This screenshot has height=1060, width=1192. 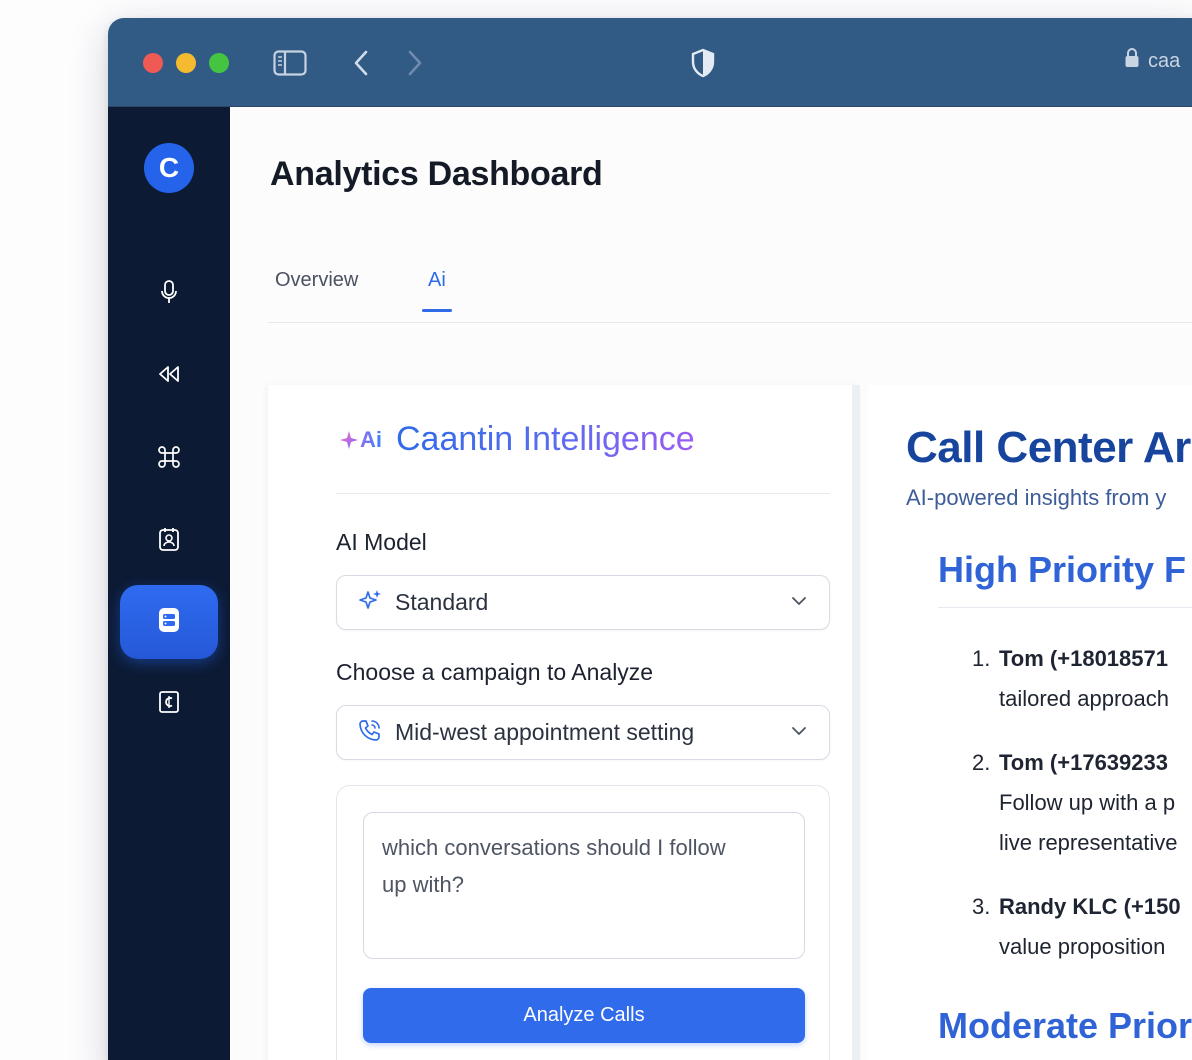 I want to click on contact-card-icon, so click(x=169, y=541).